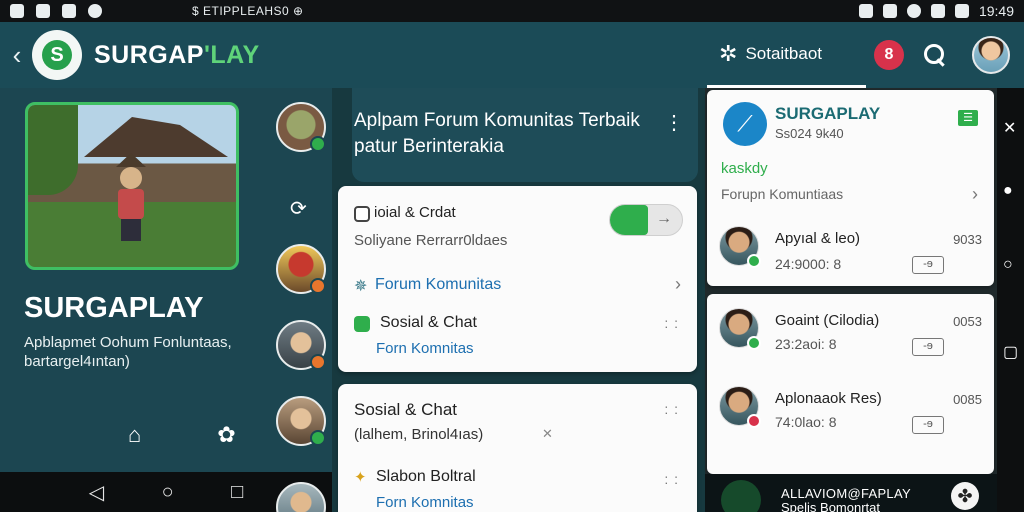  I want to click on brand-prefix: SURGAP, so click(149, 54).